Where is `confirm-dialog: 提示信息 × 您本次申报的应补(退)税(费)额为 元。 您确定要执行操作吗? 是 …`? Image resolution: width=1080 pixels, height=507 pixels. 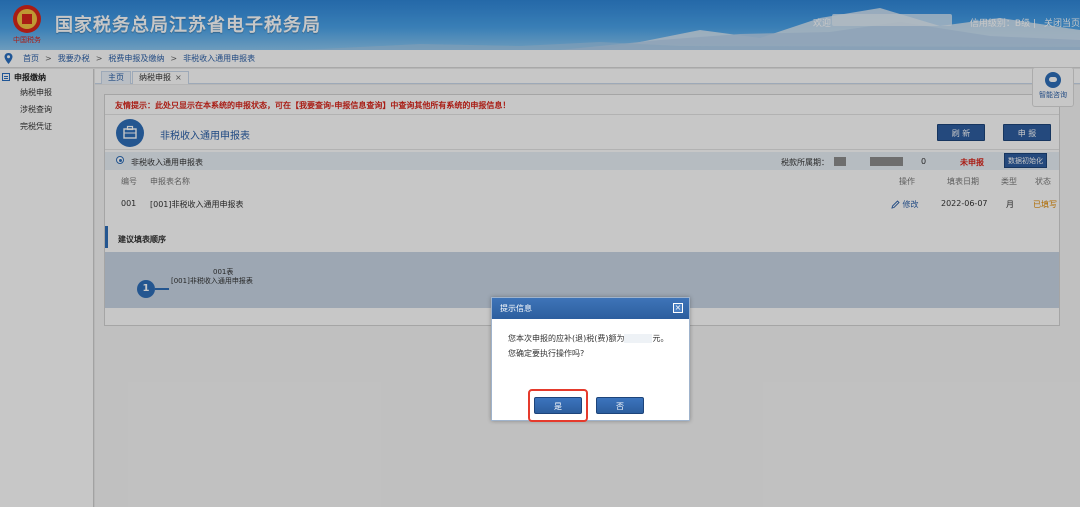
confirm-dialog: 提示信息 × 您本次申报的应补(退)税(费)额为 元。 您确定要执行操作吗? 是 … is located at coordinates (590, 359).